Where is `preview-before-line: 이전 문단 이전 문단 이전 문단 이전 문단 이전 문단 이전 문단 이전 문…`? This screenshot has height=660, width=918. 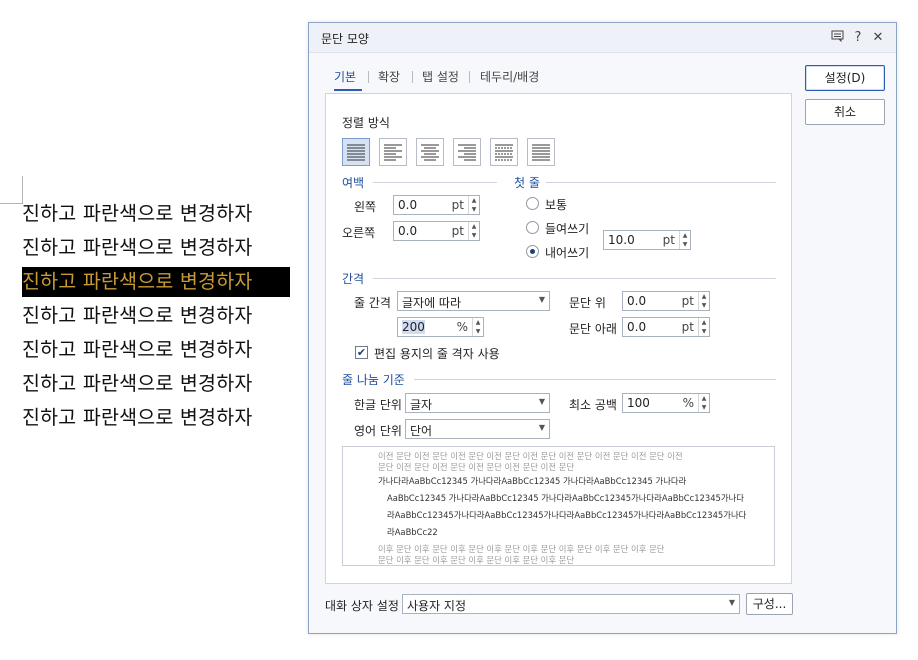 preview-before-line: 이전 문단 이전 문단 이전 문단 이전 문단 이전 문단 이전 문단 이전 문… is located at coordinates (530, 456).